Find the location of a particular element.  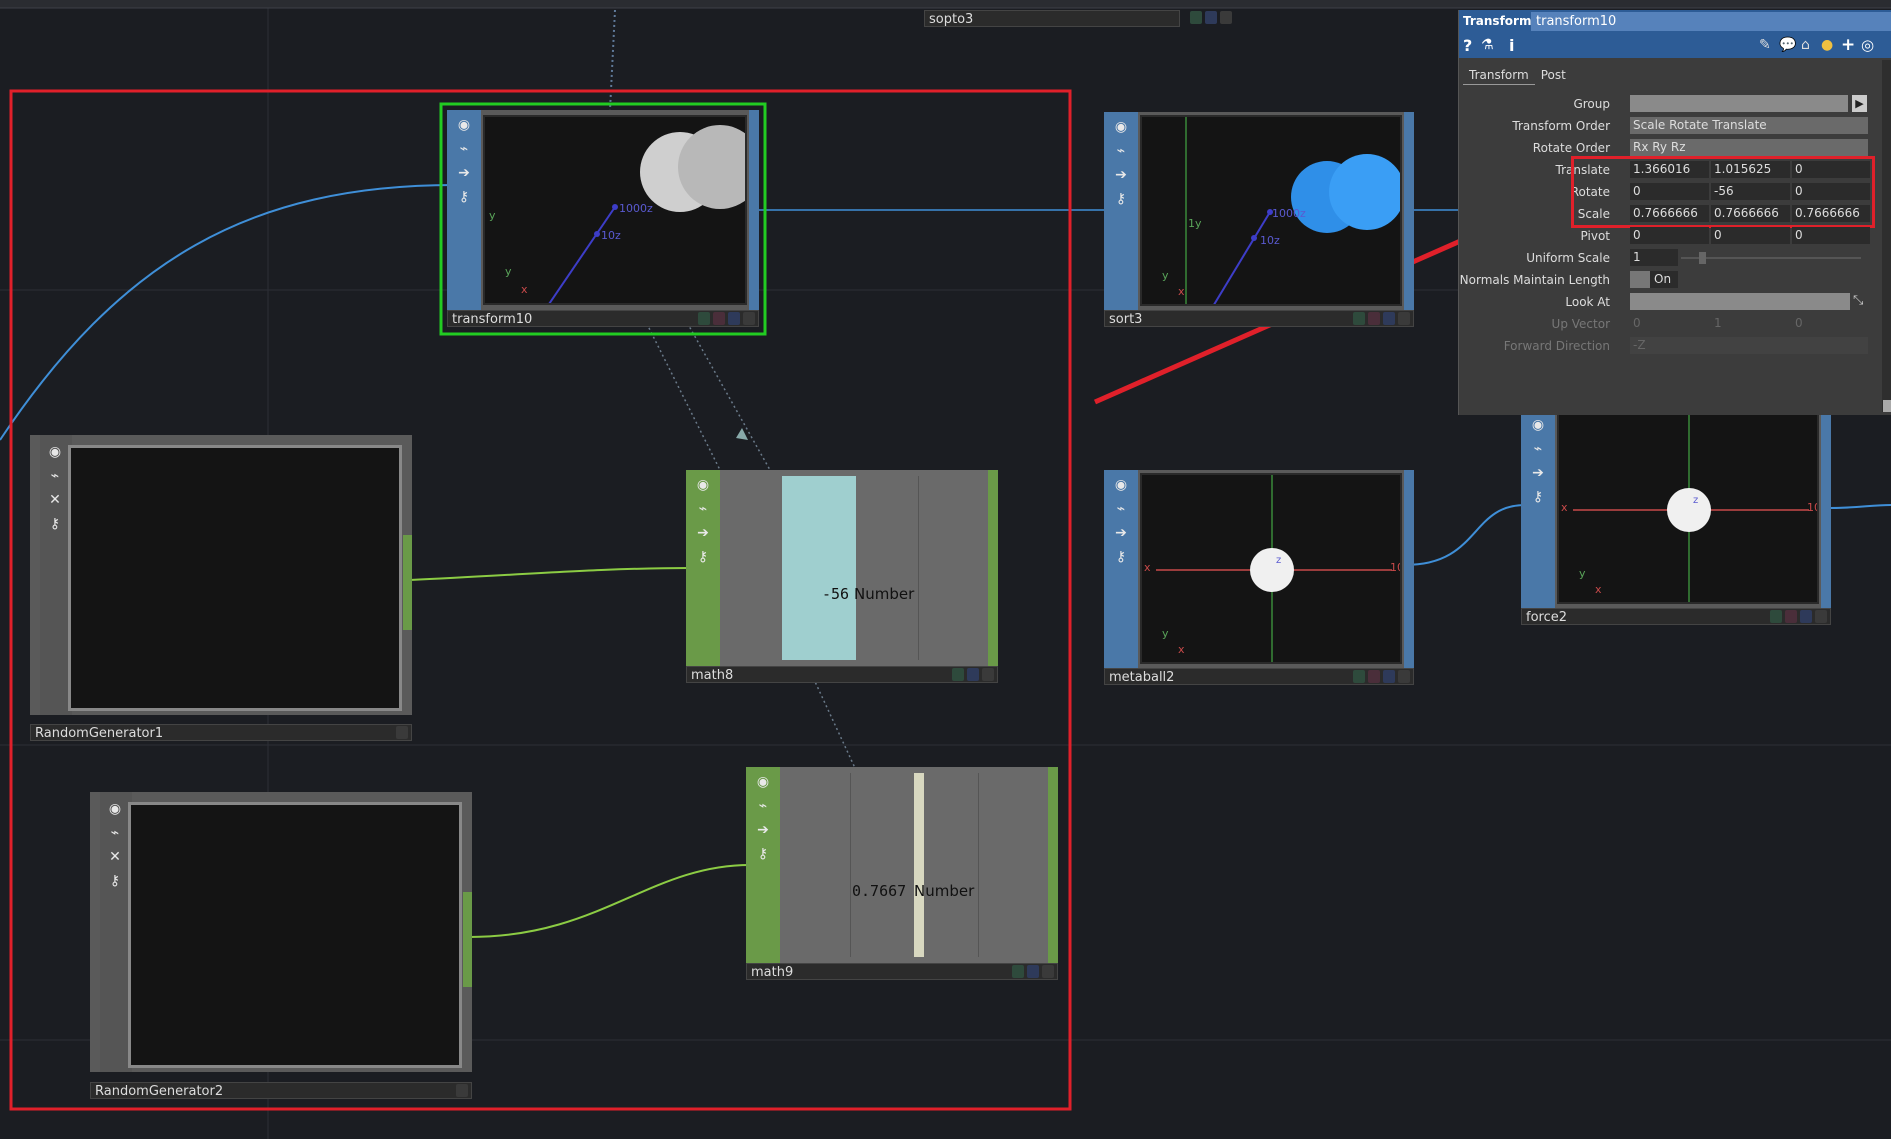

transform-order-select: Scale Rotate Translate is located at coordinates (1749, 125).